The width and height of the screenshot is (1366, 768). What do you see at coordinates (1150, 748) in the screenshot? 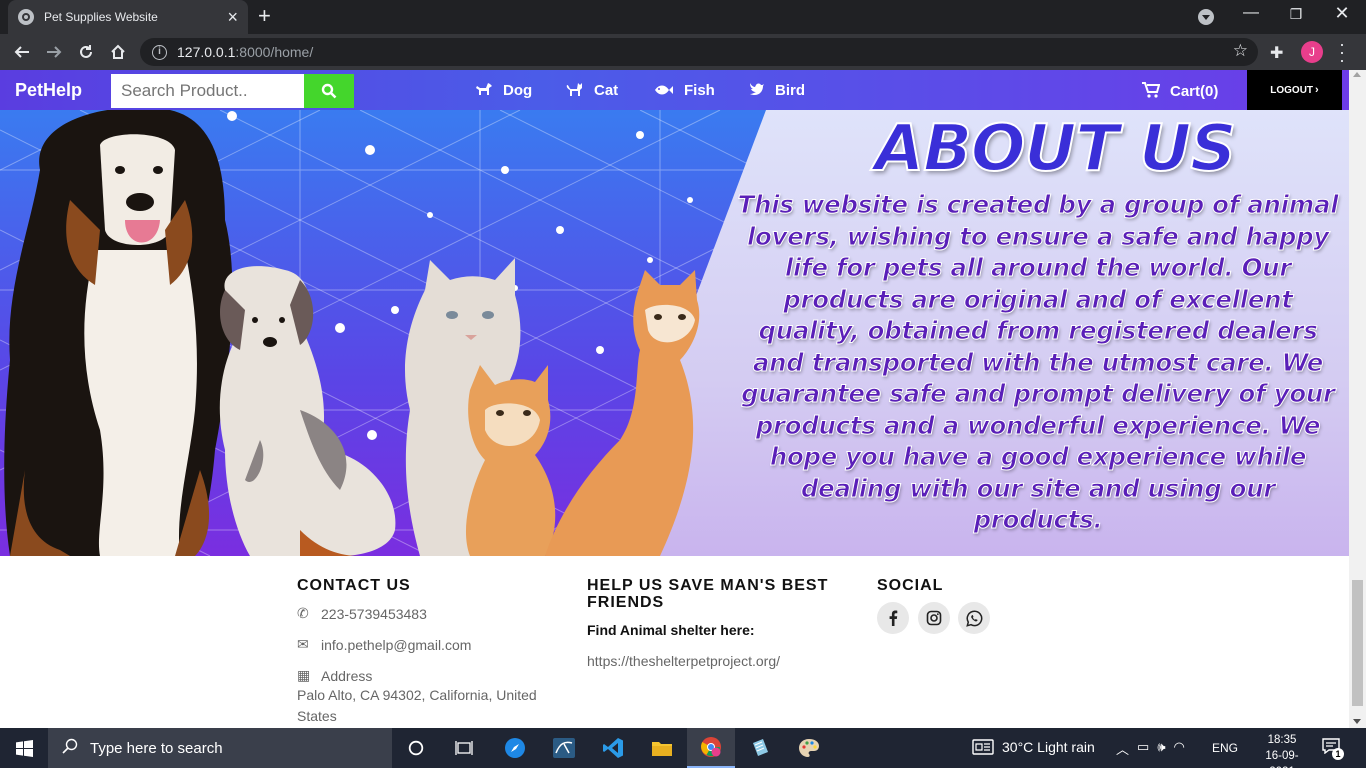
I see `system-tray: ︿ ▭ 🕪 ◠` at bounding box center [1150, 748].